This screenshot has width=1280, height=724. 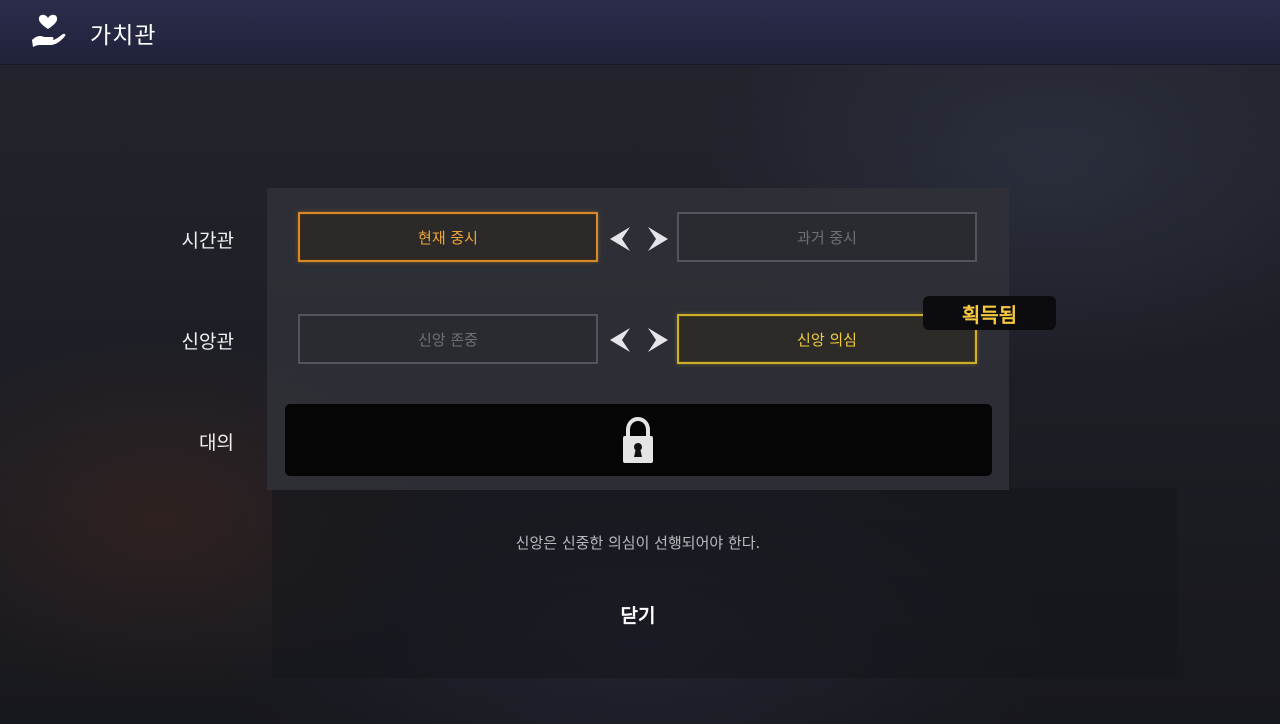 I want to click on value-description: 신앙은 신중한 의심이 선행되어야 한다., so click(x=638, y=543).